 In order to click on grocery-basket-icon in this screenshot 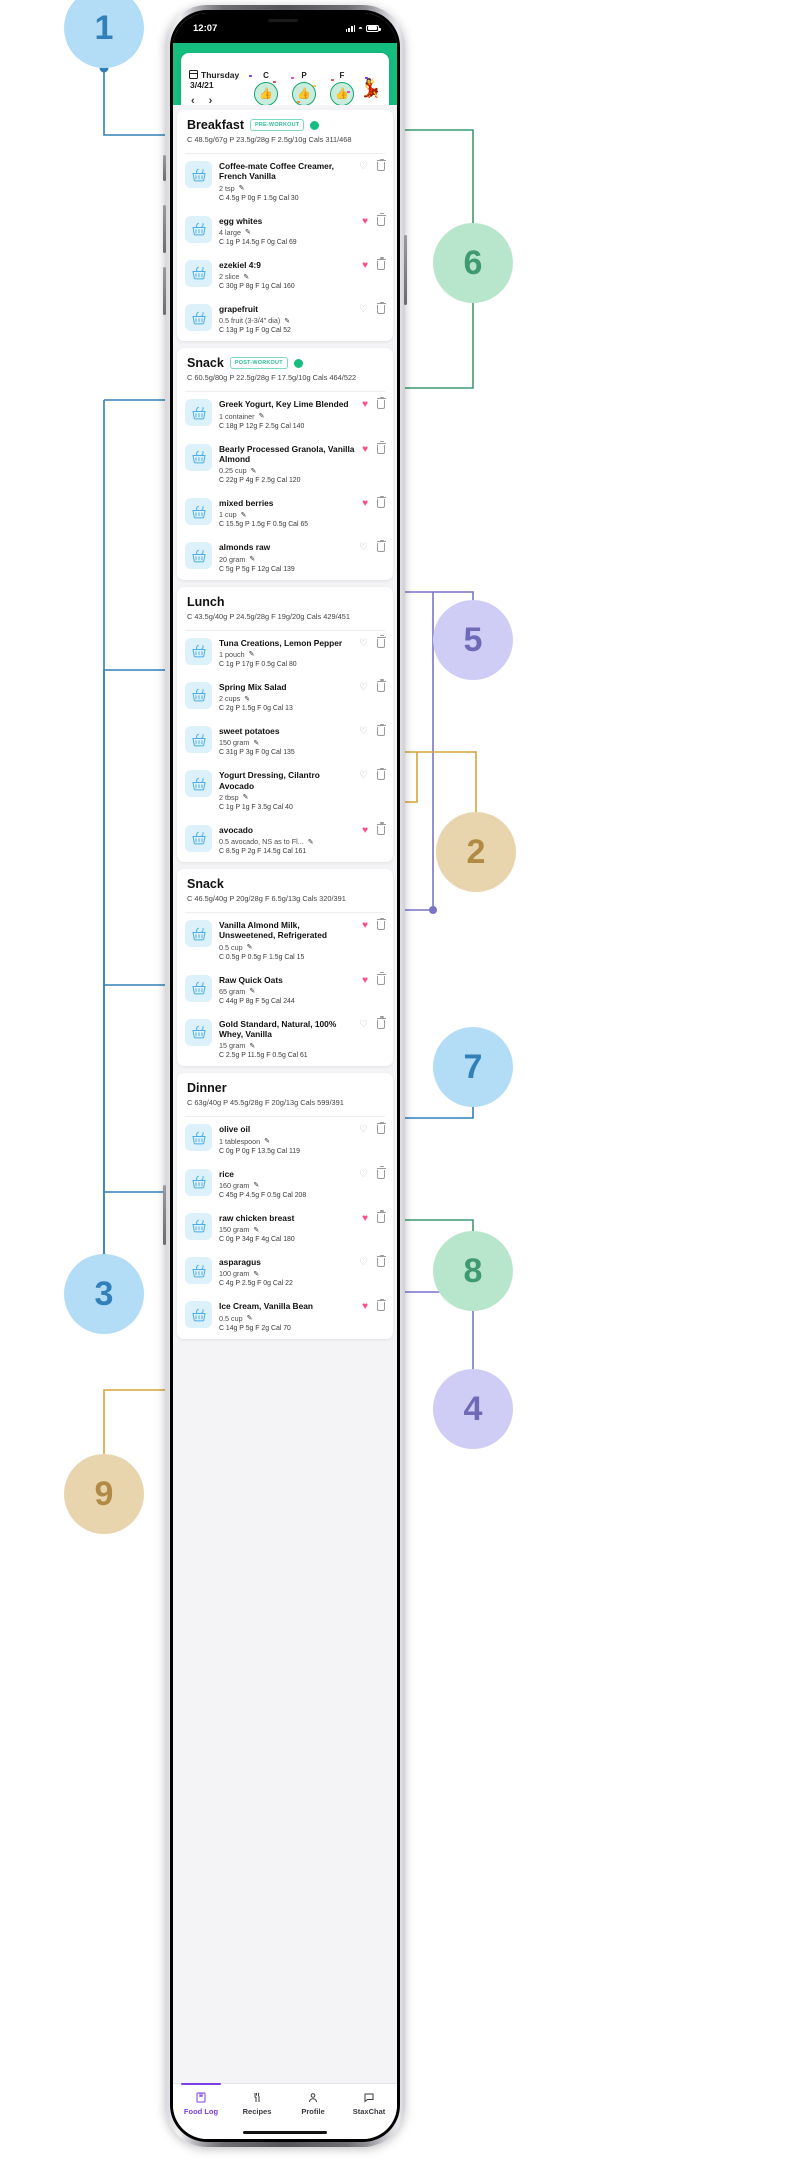, I will do `click(198, 1182)`.